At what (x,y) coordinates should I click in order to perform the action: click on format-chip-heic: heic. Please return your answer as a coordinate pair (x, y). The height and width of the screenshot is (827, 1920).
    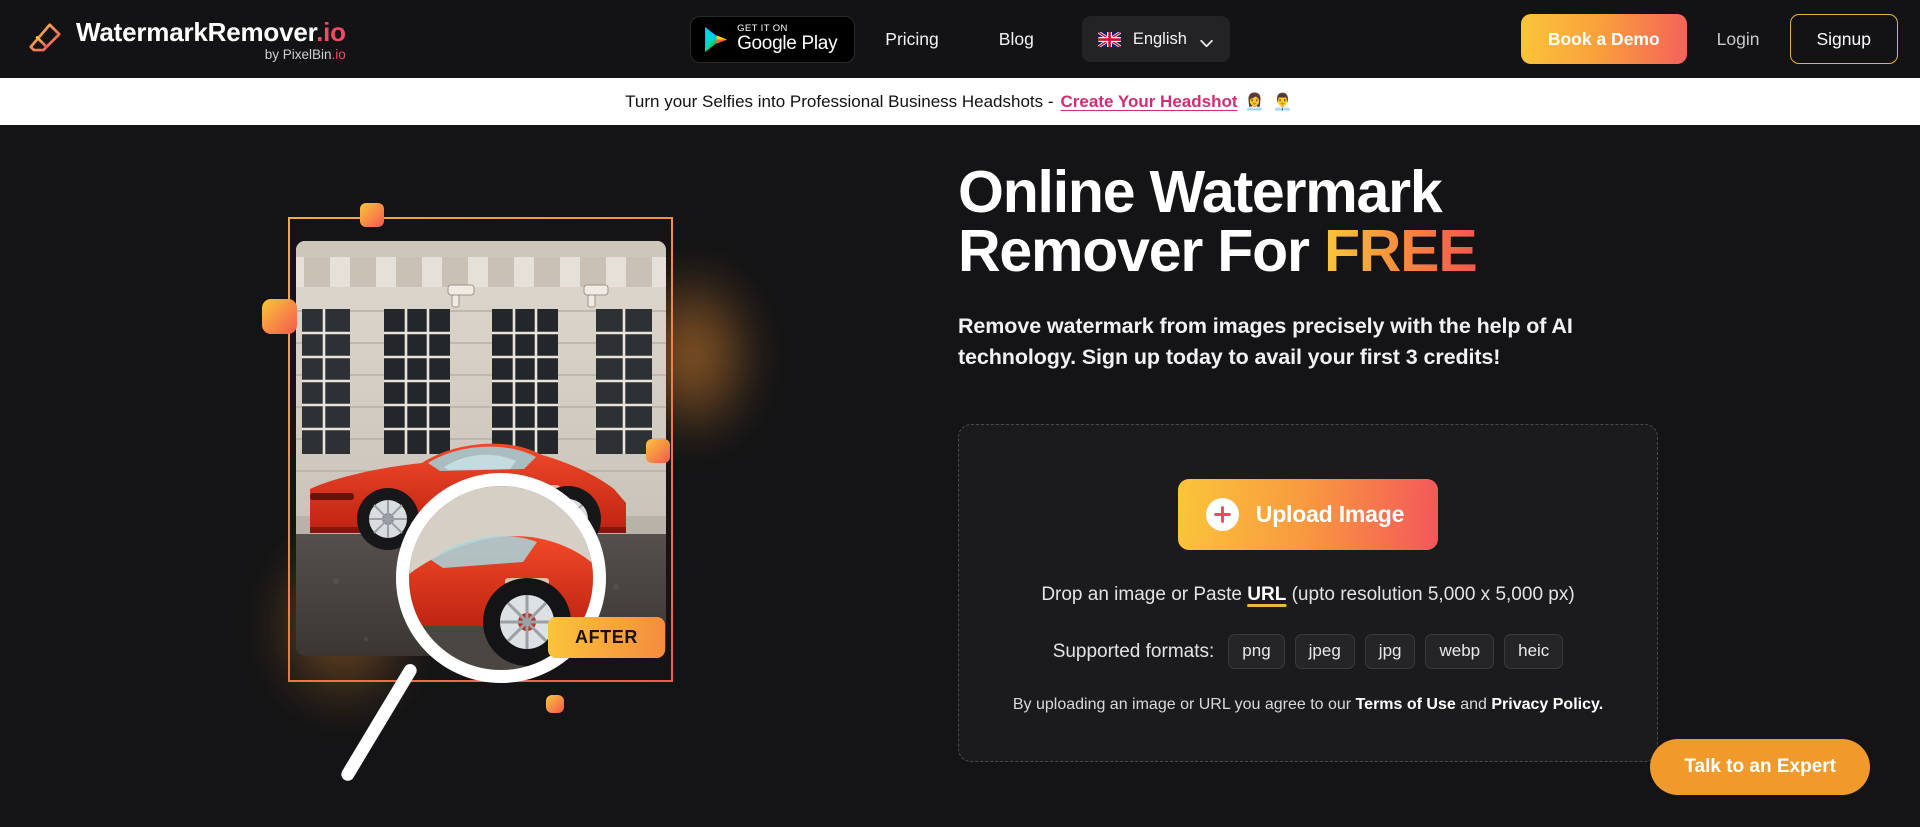
    Looking at the image, I should click on (1534, 652).